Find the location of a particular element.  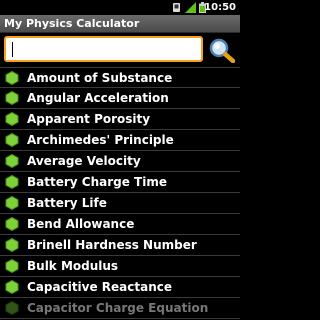

list-item-label: Amount of Substance is located at coordinates (100, 77).